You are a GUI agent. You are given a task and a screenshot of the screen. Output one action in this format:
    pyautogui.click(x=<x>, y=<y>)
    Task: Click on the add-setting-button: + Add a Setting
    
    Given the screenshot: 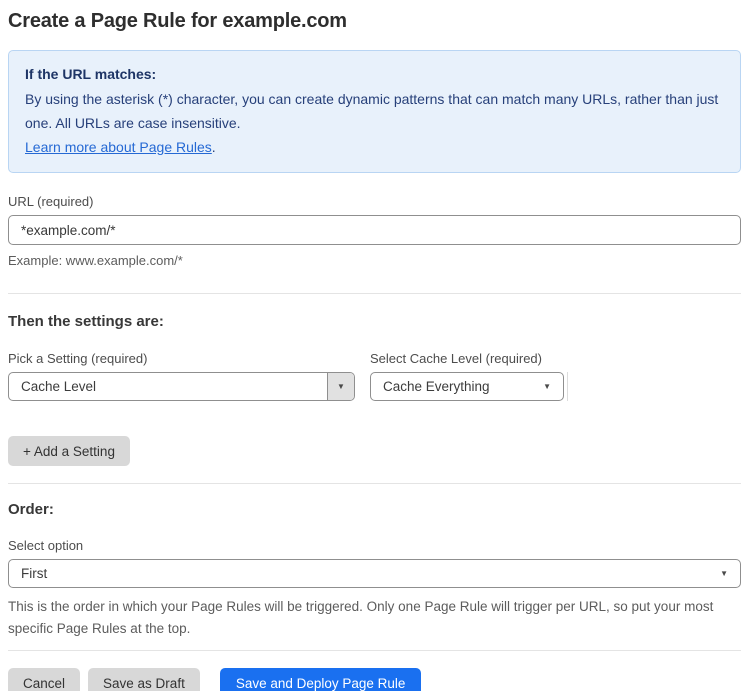 What is the action you would take?
    pyautogui.click(x=69, y=451)
    